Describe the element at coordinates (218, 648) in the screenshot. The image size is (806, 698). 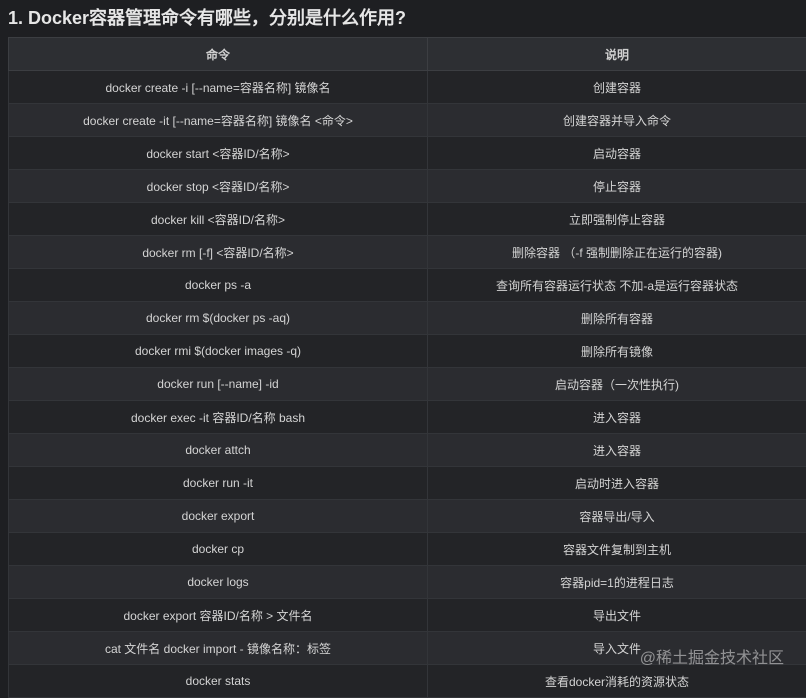
I see `command-cell: cat 文件名 docker import - 镜像名称：标签` at that location.